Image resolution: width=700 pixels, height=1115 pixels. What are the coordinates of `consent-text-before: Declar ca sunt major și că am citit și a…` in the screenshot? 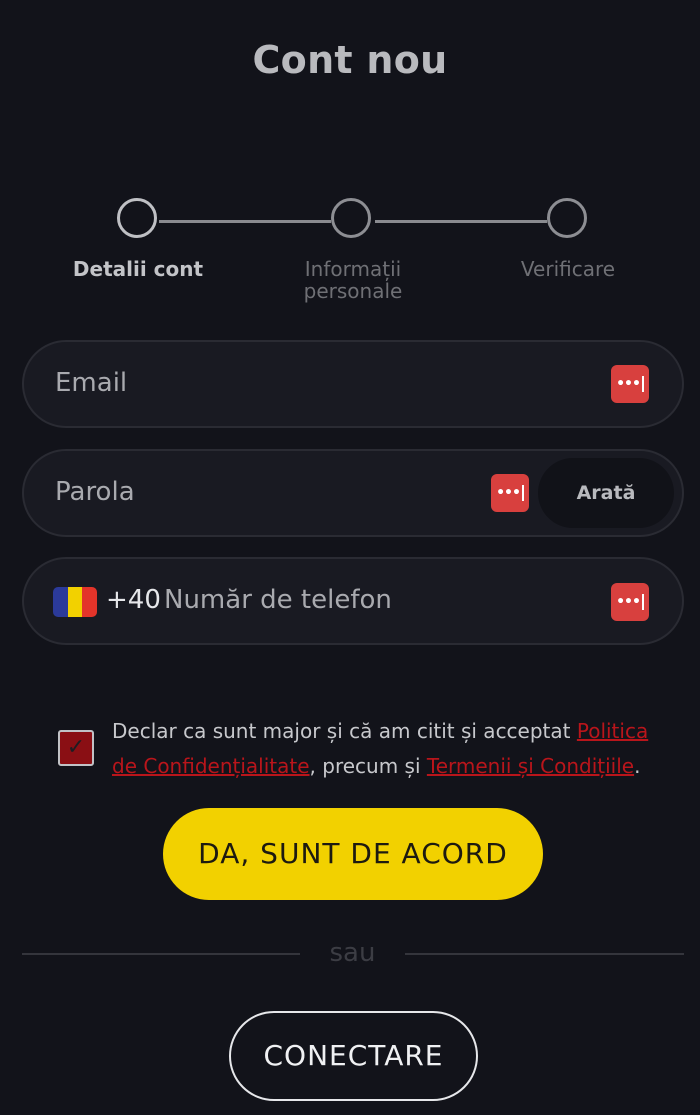 It's located at (344, 731).